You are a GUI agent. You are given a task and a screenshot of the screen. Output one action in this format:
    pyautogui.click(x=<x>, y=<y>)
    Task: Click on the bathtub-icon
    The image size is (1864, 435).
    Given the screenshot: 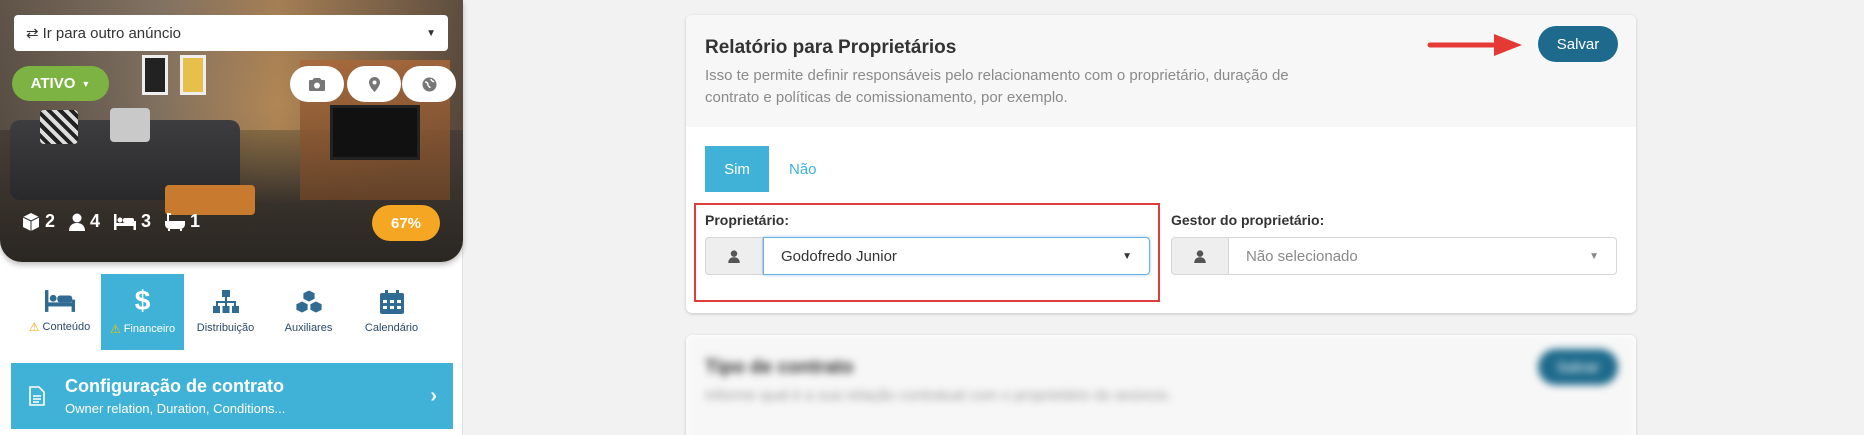 What is the action you would take?
    pyautogui.click(x=175, y=221)
    